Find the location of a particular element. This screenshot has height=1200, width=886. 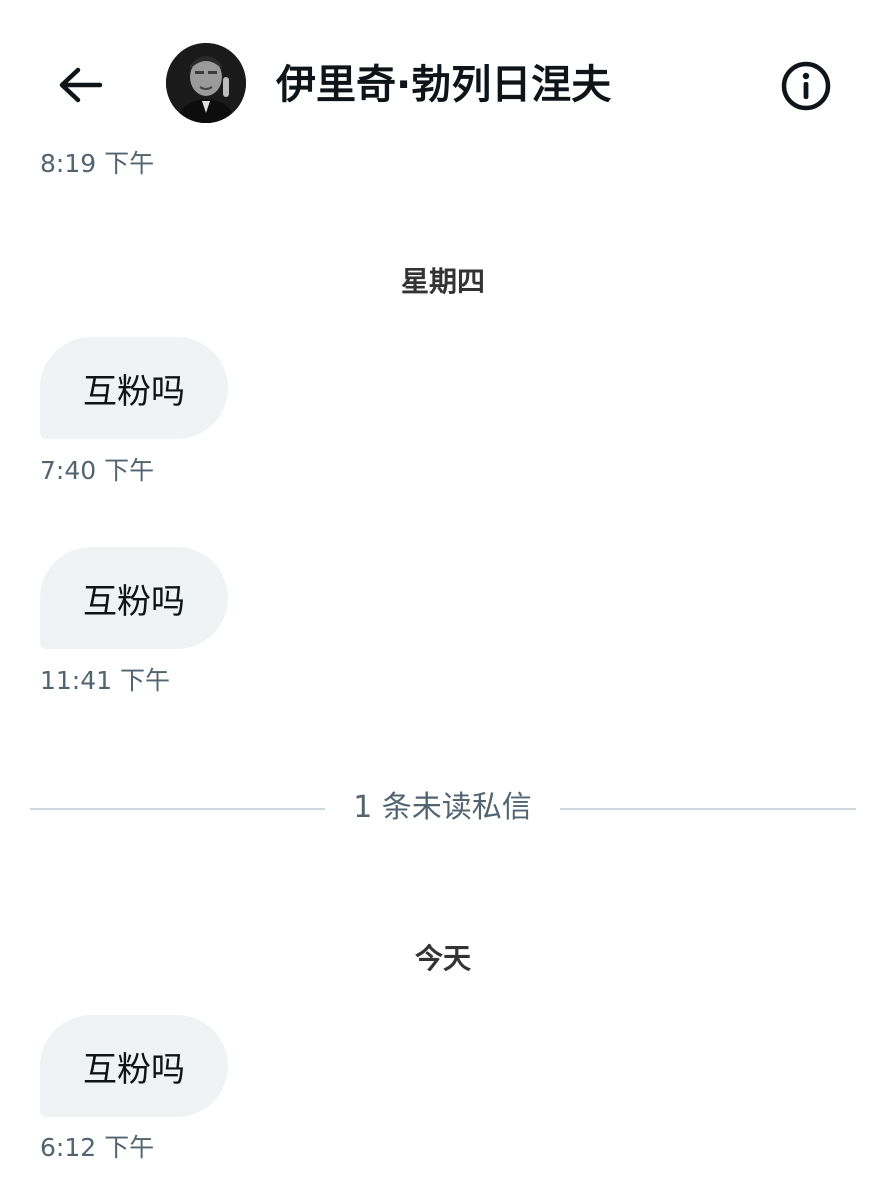

message-timestamp: 11:41 下午 is located at coordinates (105, 680).